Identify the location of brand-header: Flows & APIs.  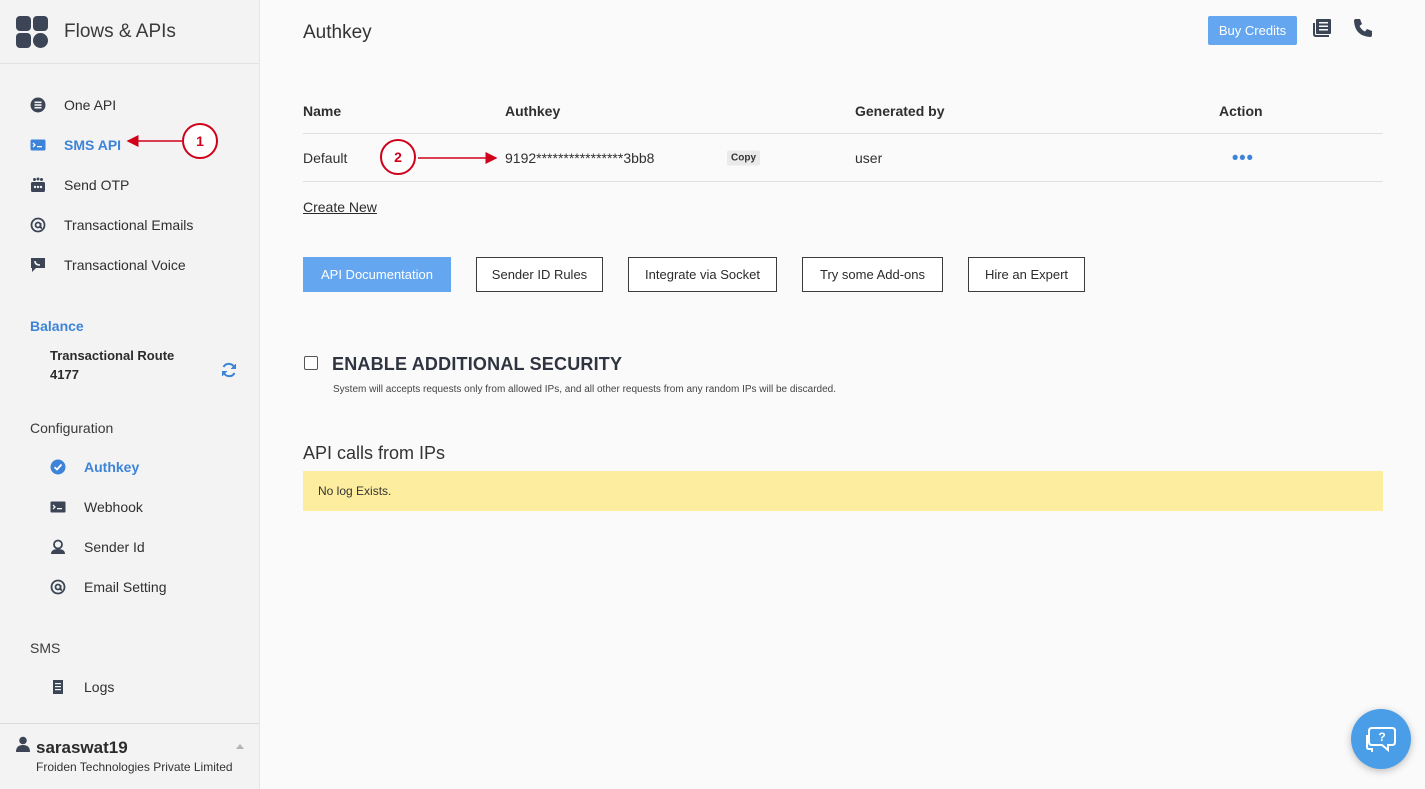
(129, 32).